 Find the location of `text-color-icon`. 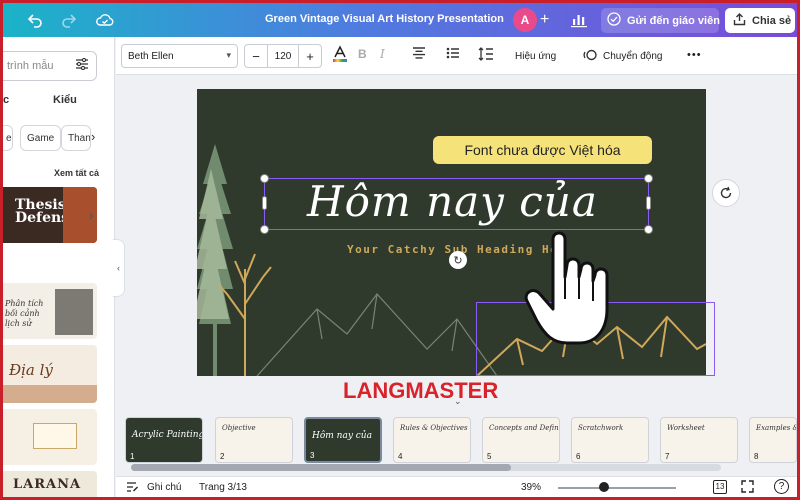

text-color-icon is located at coordinates (340, 55).